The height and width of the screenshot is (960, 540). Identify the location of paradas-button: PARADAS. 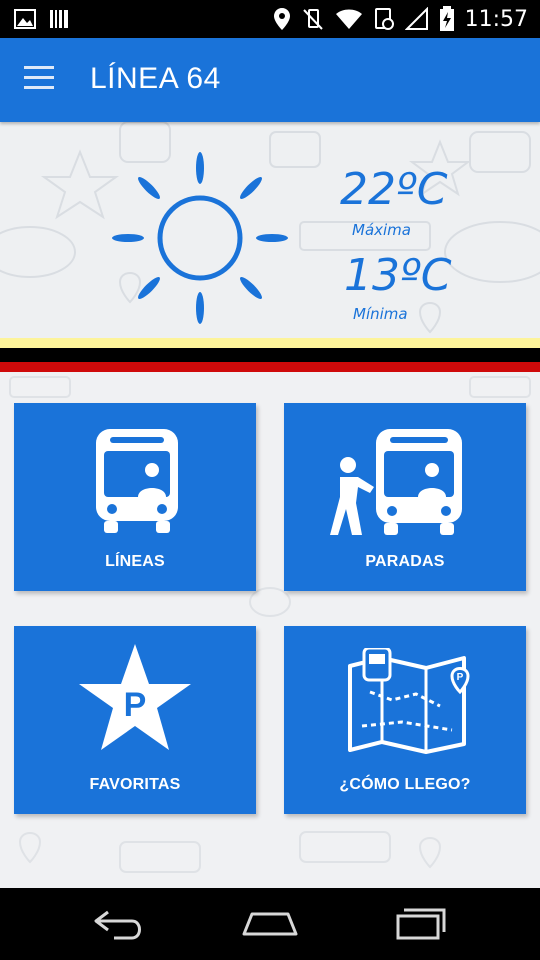
(405, 497).